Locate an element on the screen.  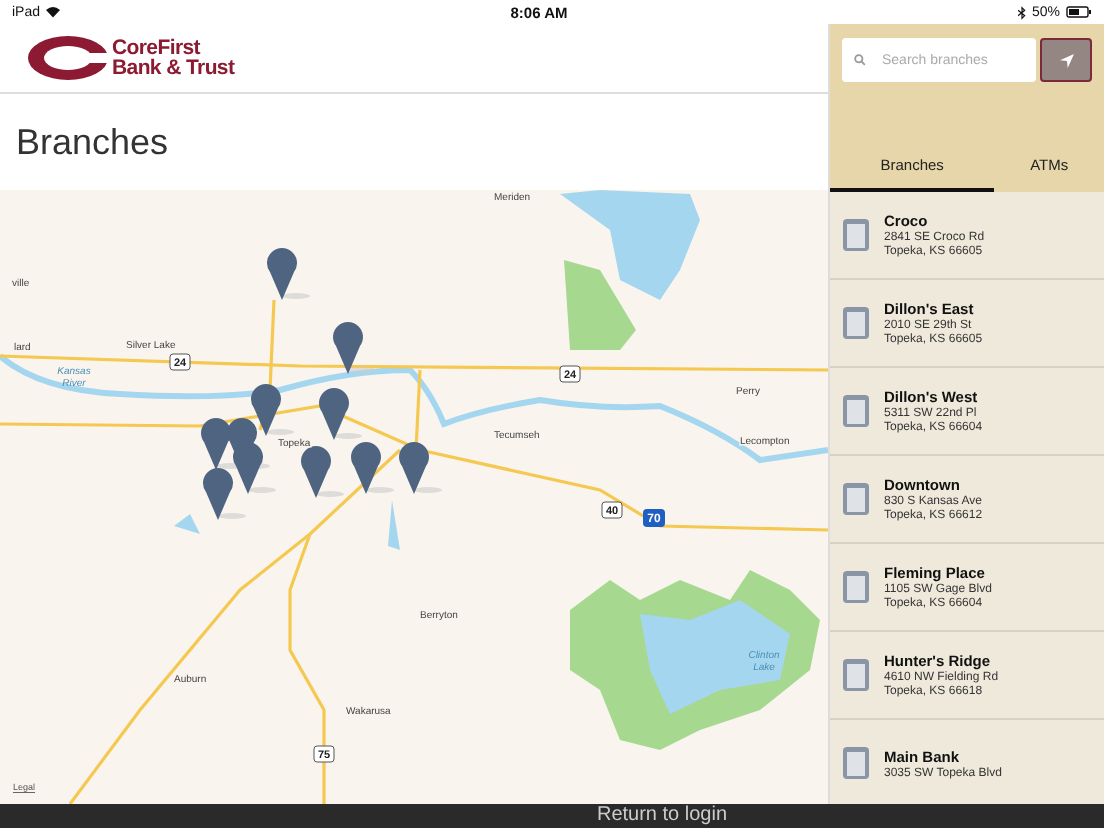
location-button is located at coordinates (1066, 60).